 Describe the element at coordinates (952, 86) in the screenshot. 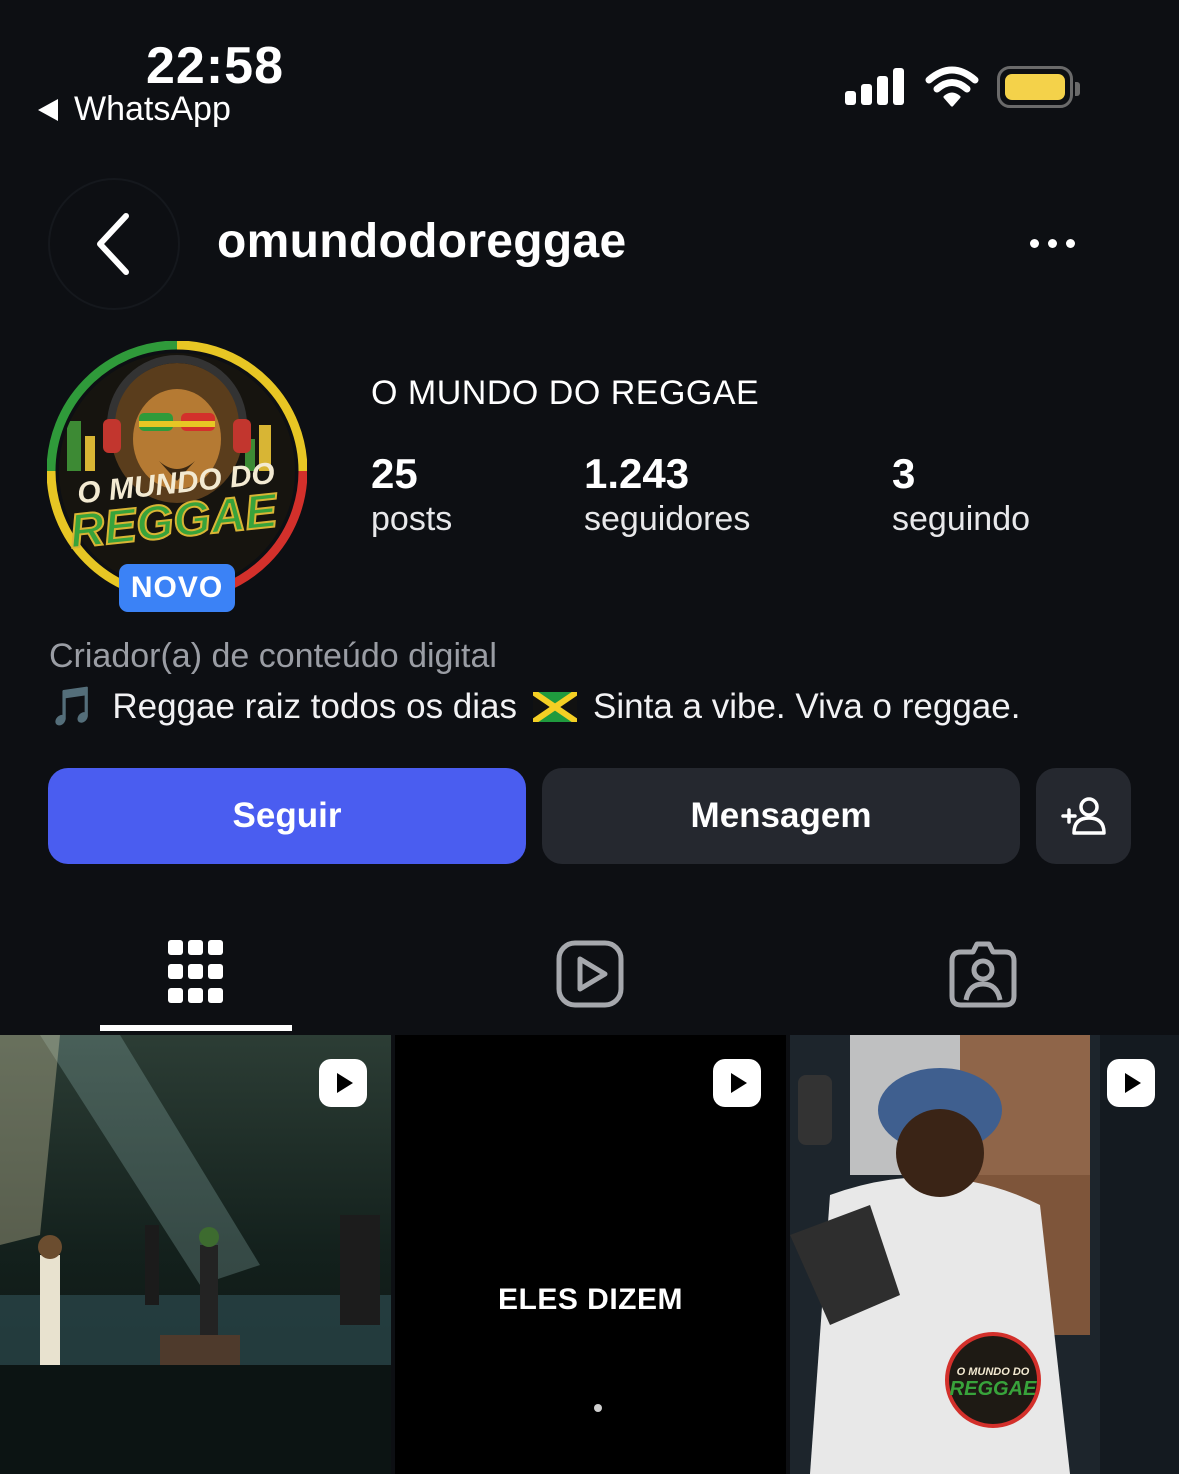

I see `wifi-icon` at that location.